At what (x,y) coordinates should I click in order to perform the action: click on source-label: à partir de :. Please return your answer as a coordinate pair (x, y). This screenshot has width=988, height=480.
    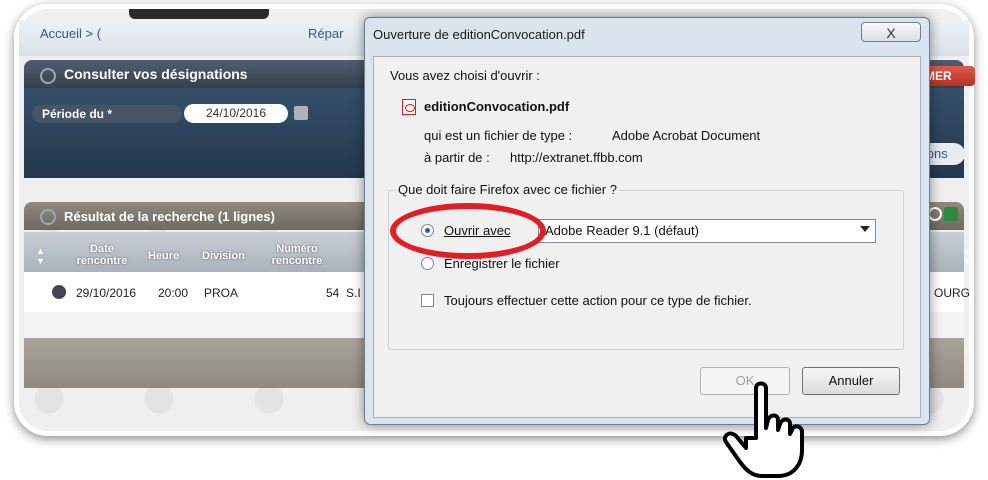
    Looking at the image, I should click on (457, 157).